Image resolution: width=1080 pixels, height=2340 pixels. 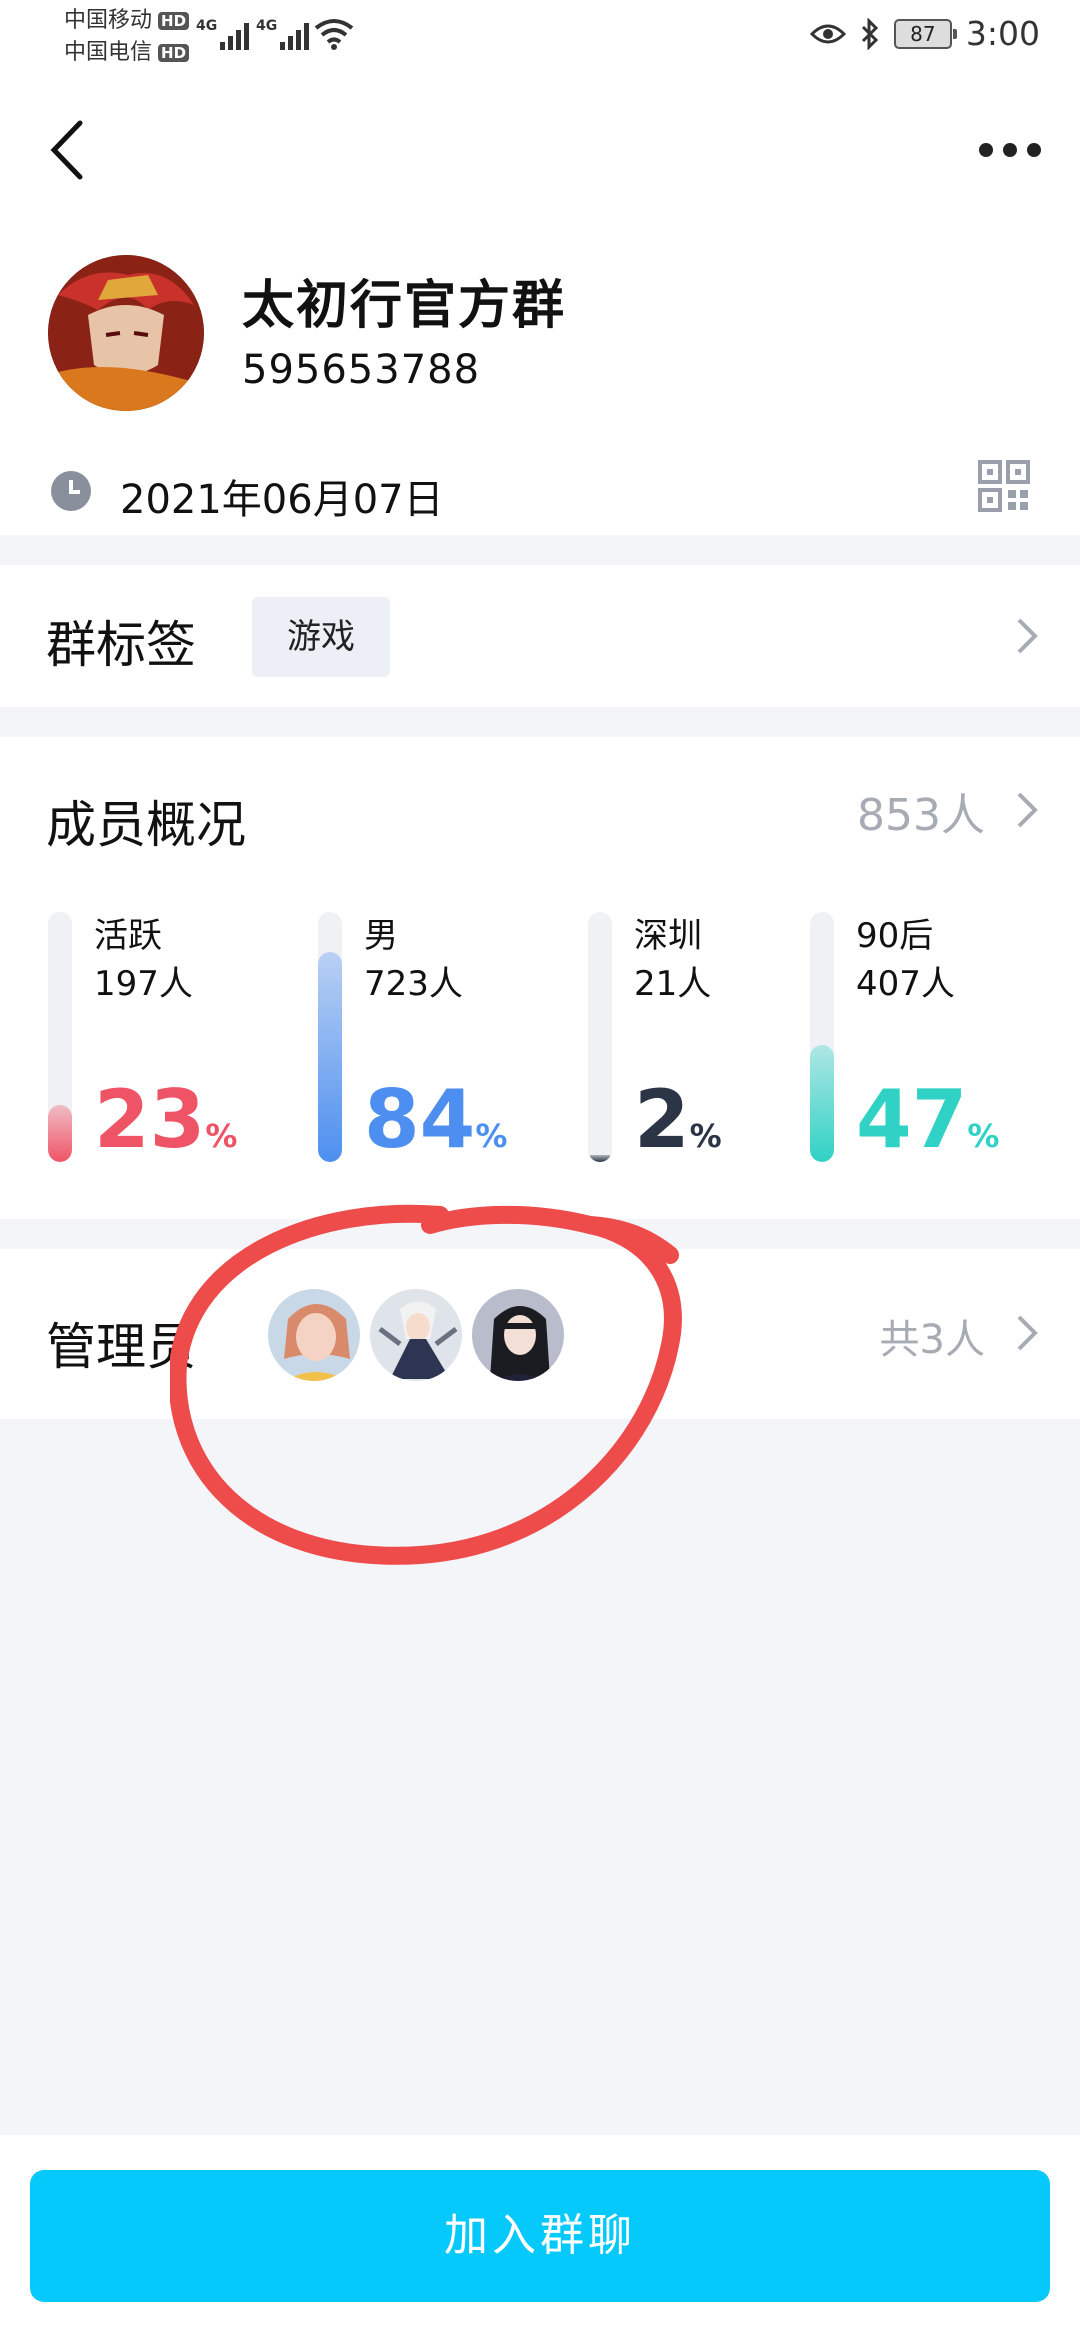 I want to click on carrier-1-name: 中国移动, so click(x=108, y=20).